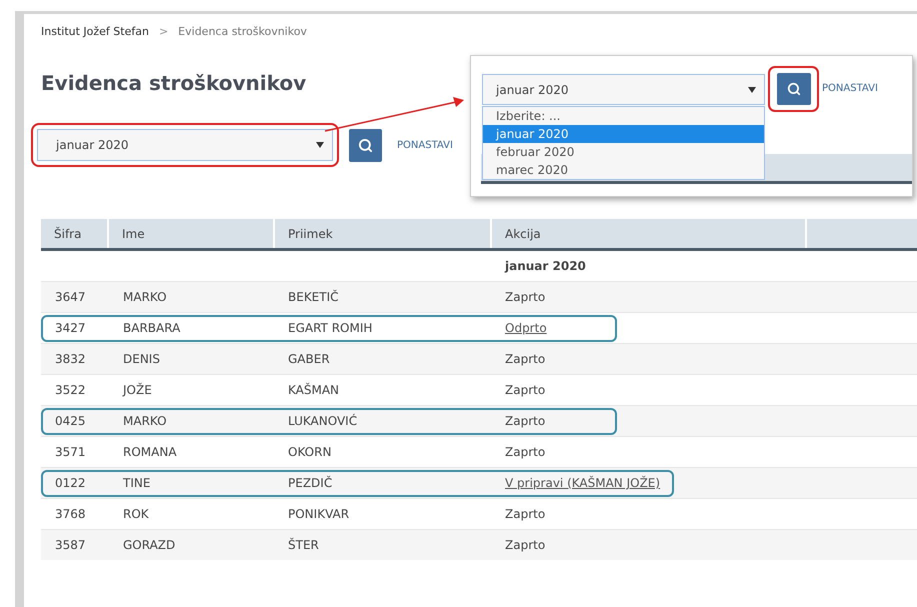 Image resolution: width=917 pixels, height=607 pixels. I want to click on column-header: Priimek, so click(383, 233).